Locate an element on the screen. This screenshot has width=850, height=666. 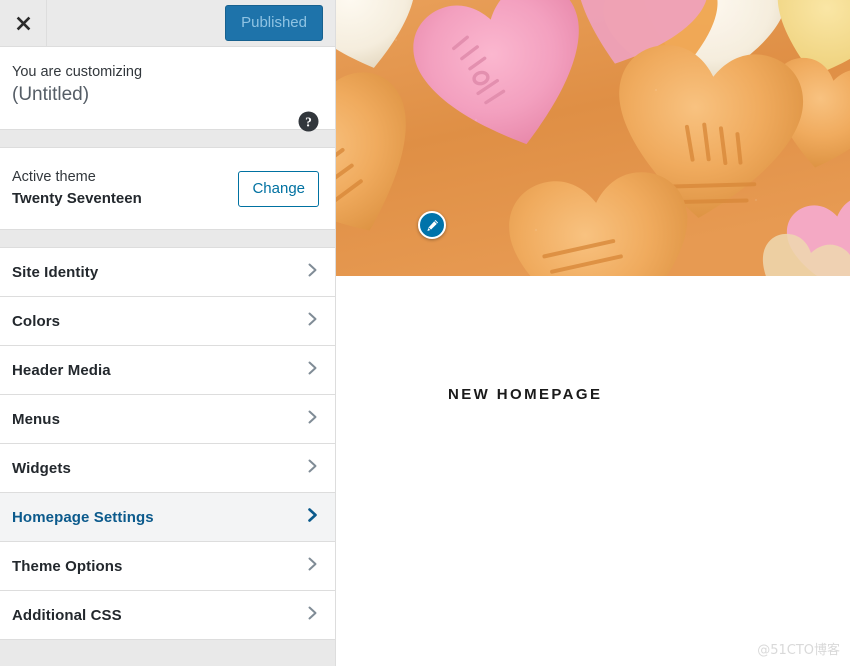
sidebar-item-site-identity: Site Identity is located at coordinates (167, 272).